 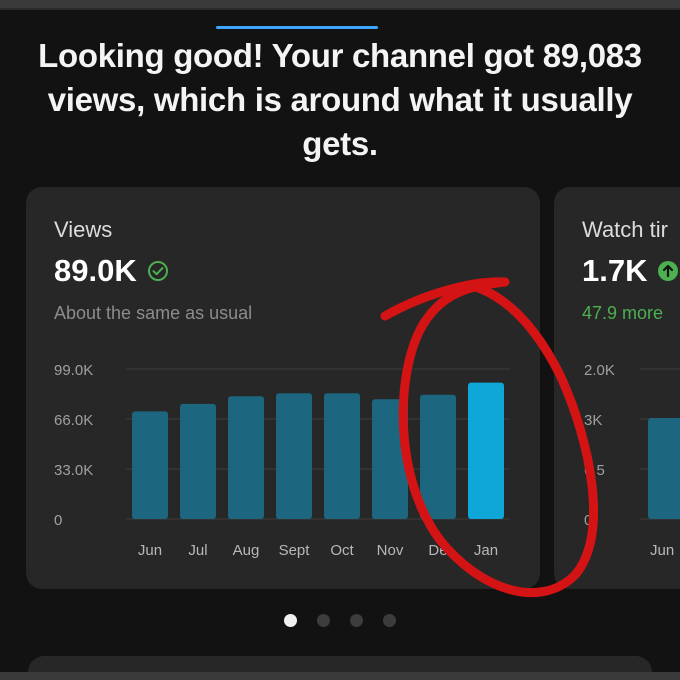 I want to click on y-tick-label: 33.0K, so click(x=73, y=470).